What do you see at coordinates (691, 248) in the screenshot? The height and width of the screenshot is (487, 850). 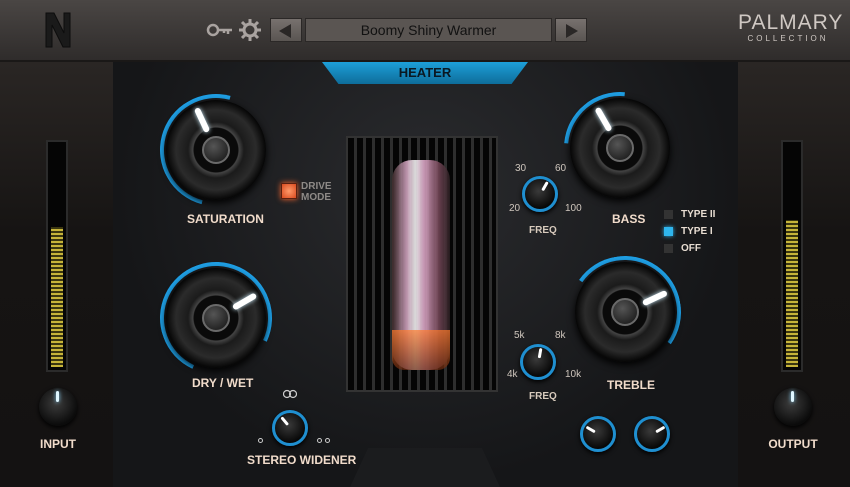 I see `off-label: OFF` at bounding box center [691, 248].